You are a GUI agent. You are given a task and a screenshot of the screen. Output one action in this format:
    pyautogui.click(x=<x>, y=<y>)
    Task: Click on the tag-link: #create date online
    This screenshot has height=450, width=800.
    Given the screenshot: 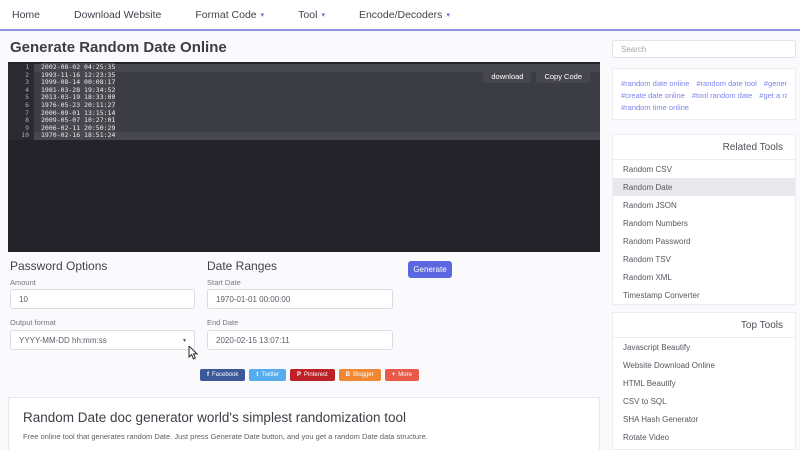 What is the action you would take?
    pyautogui.click(x=653, y=95)
    